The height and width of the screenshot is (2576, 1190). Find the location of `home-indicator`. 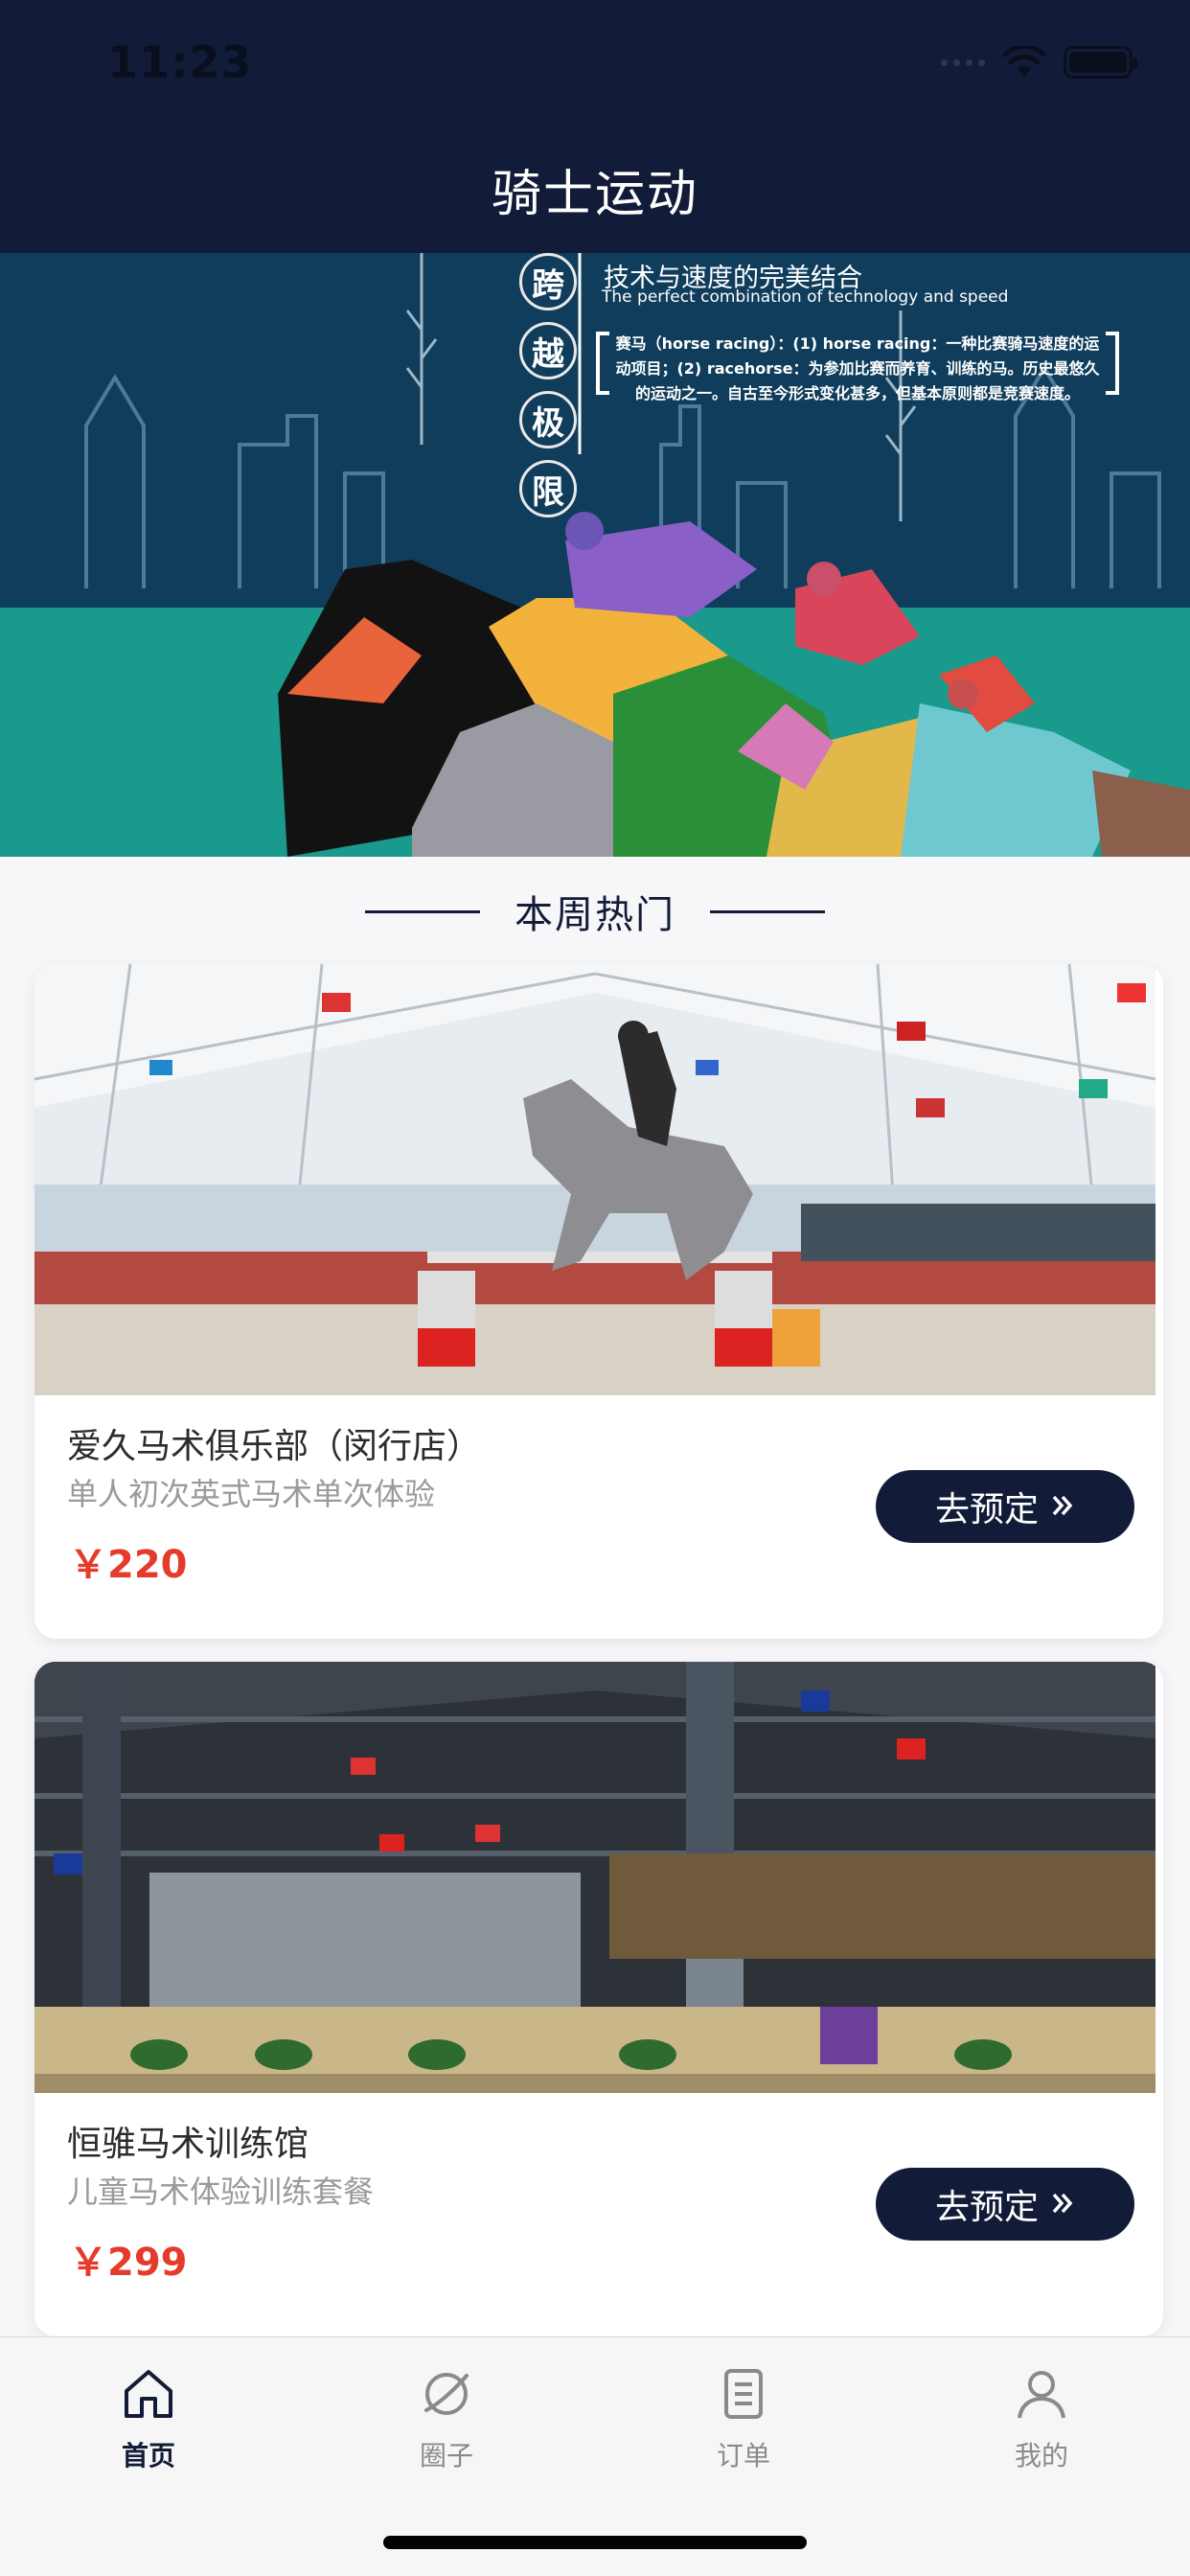

home-indicator is located at coordinates (595, 2542).